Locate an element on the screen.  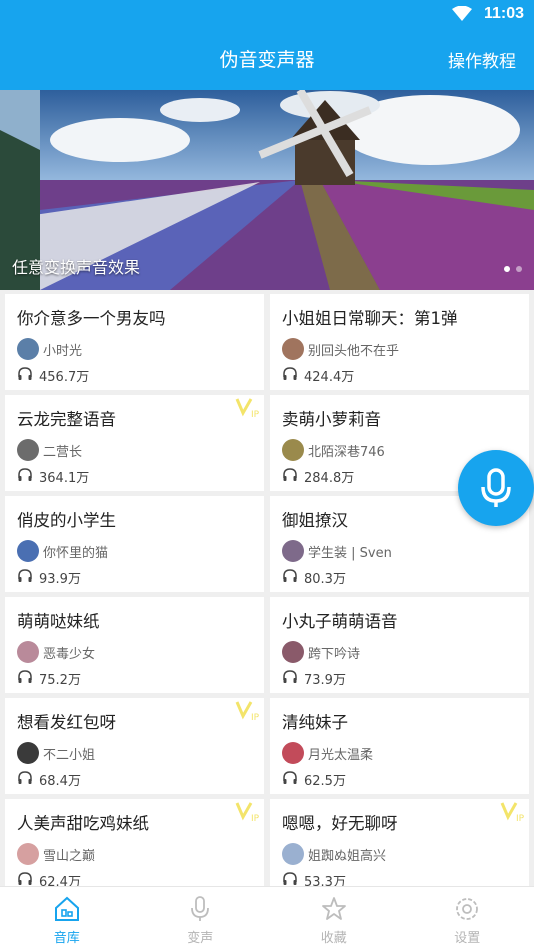
play-count: 80.3万 is located at coordinates (325, 579).